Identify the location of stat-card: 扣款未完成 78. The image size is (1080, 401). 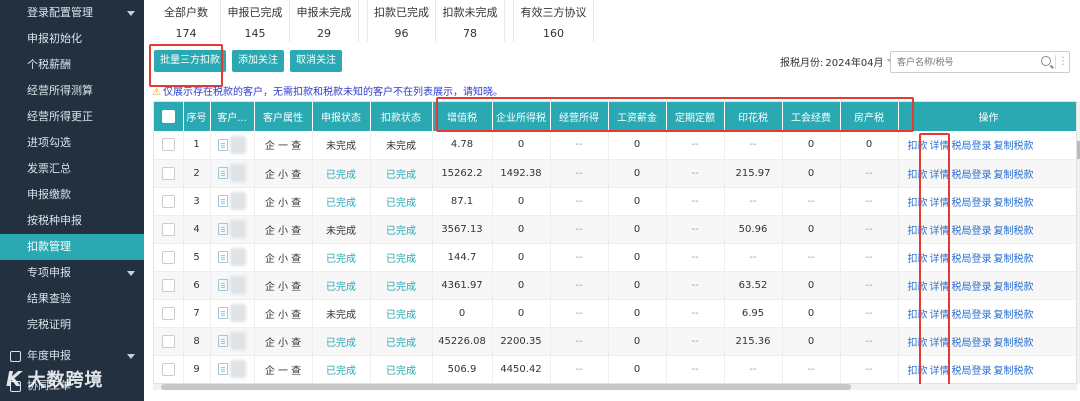
(470, 21).